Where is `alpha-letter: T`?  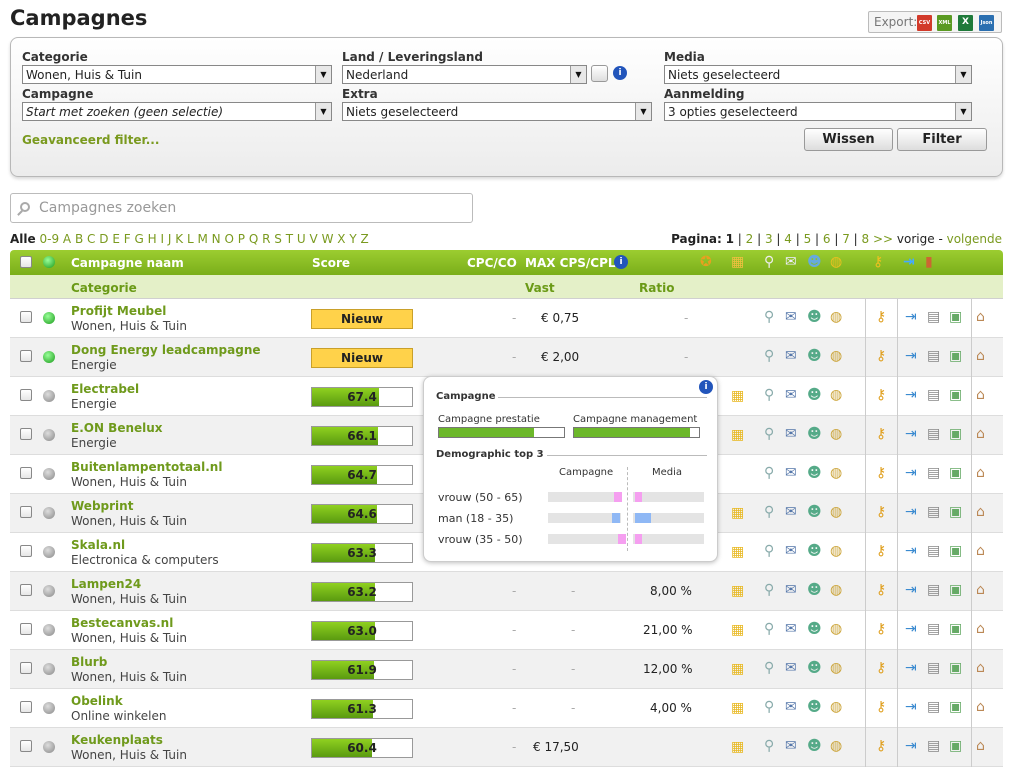 alpha-letter: T is located at coordinates (289, 239).